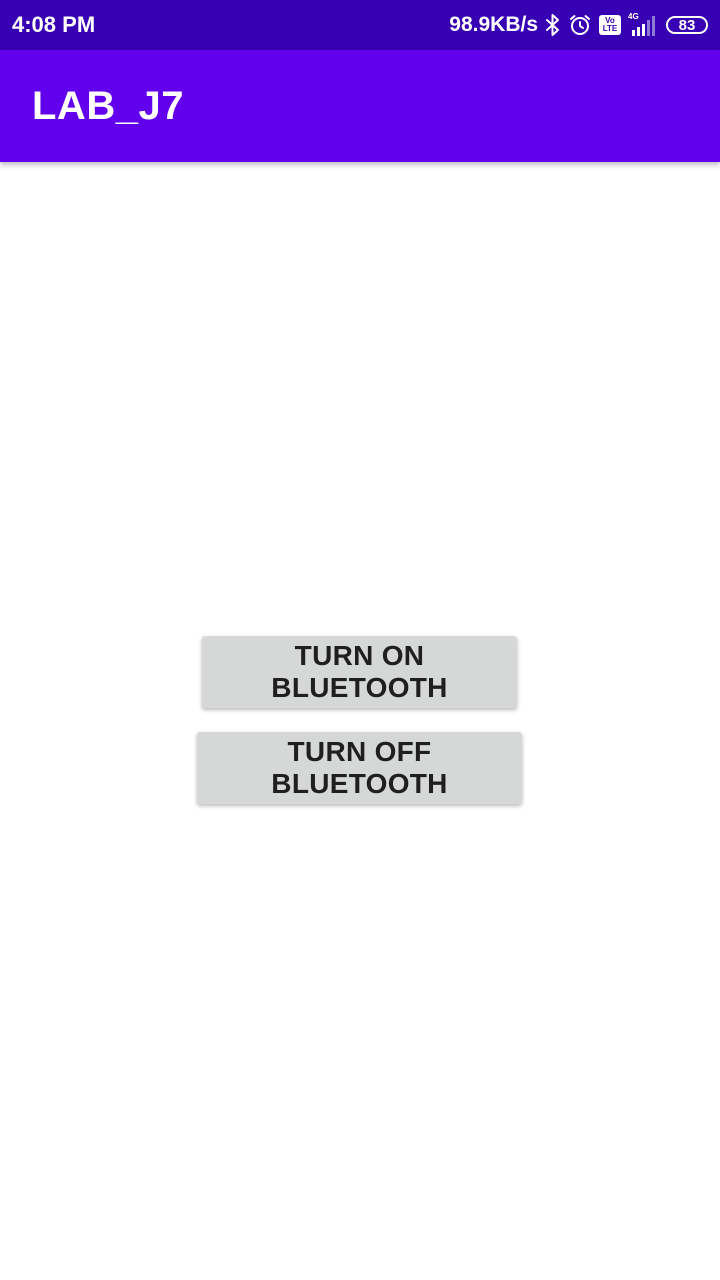  I want to click on volte-icon: Vo LTE, so click(610, 25).